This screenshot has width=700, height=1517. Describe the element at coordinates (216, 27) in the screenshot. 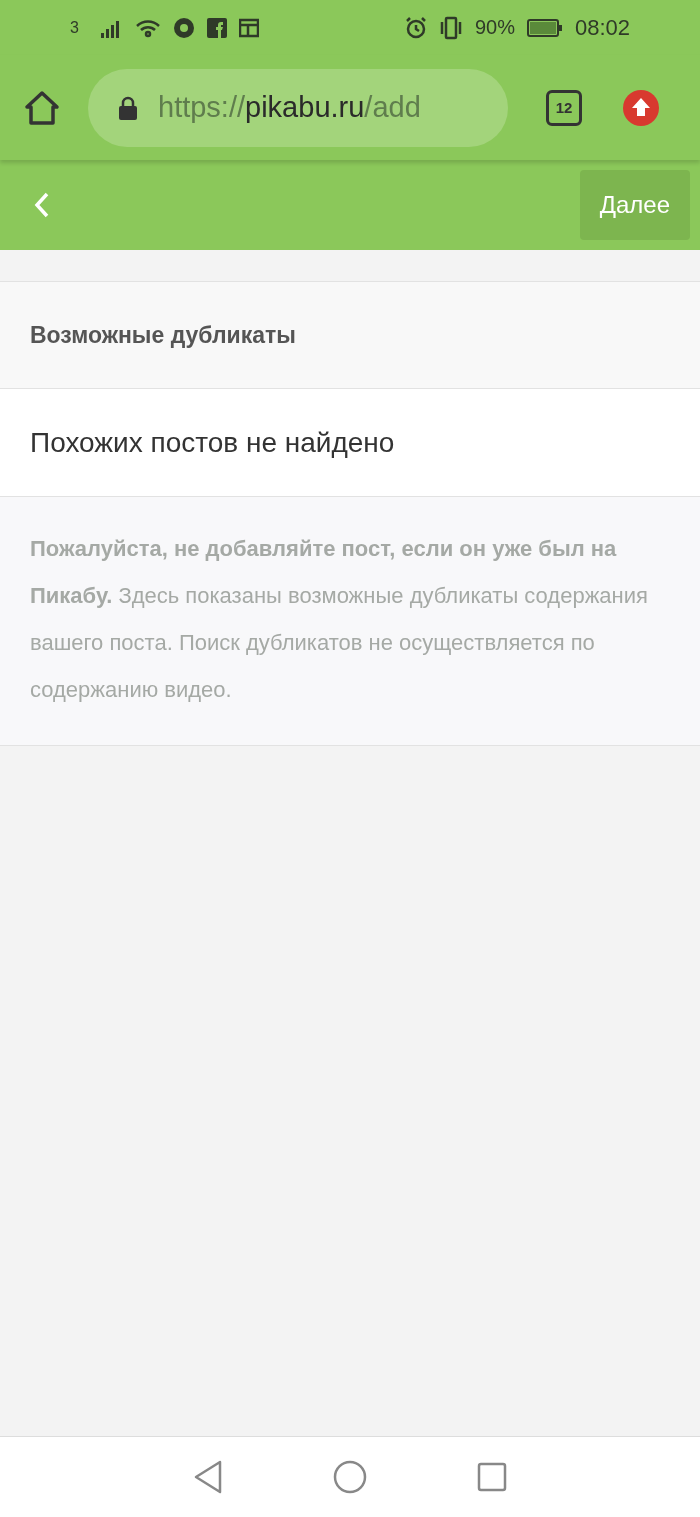

I see `facebook-icon` at that location.